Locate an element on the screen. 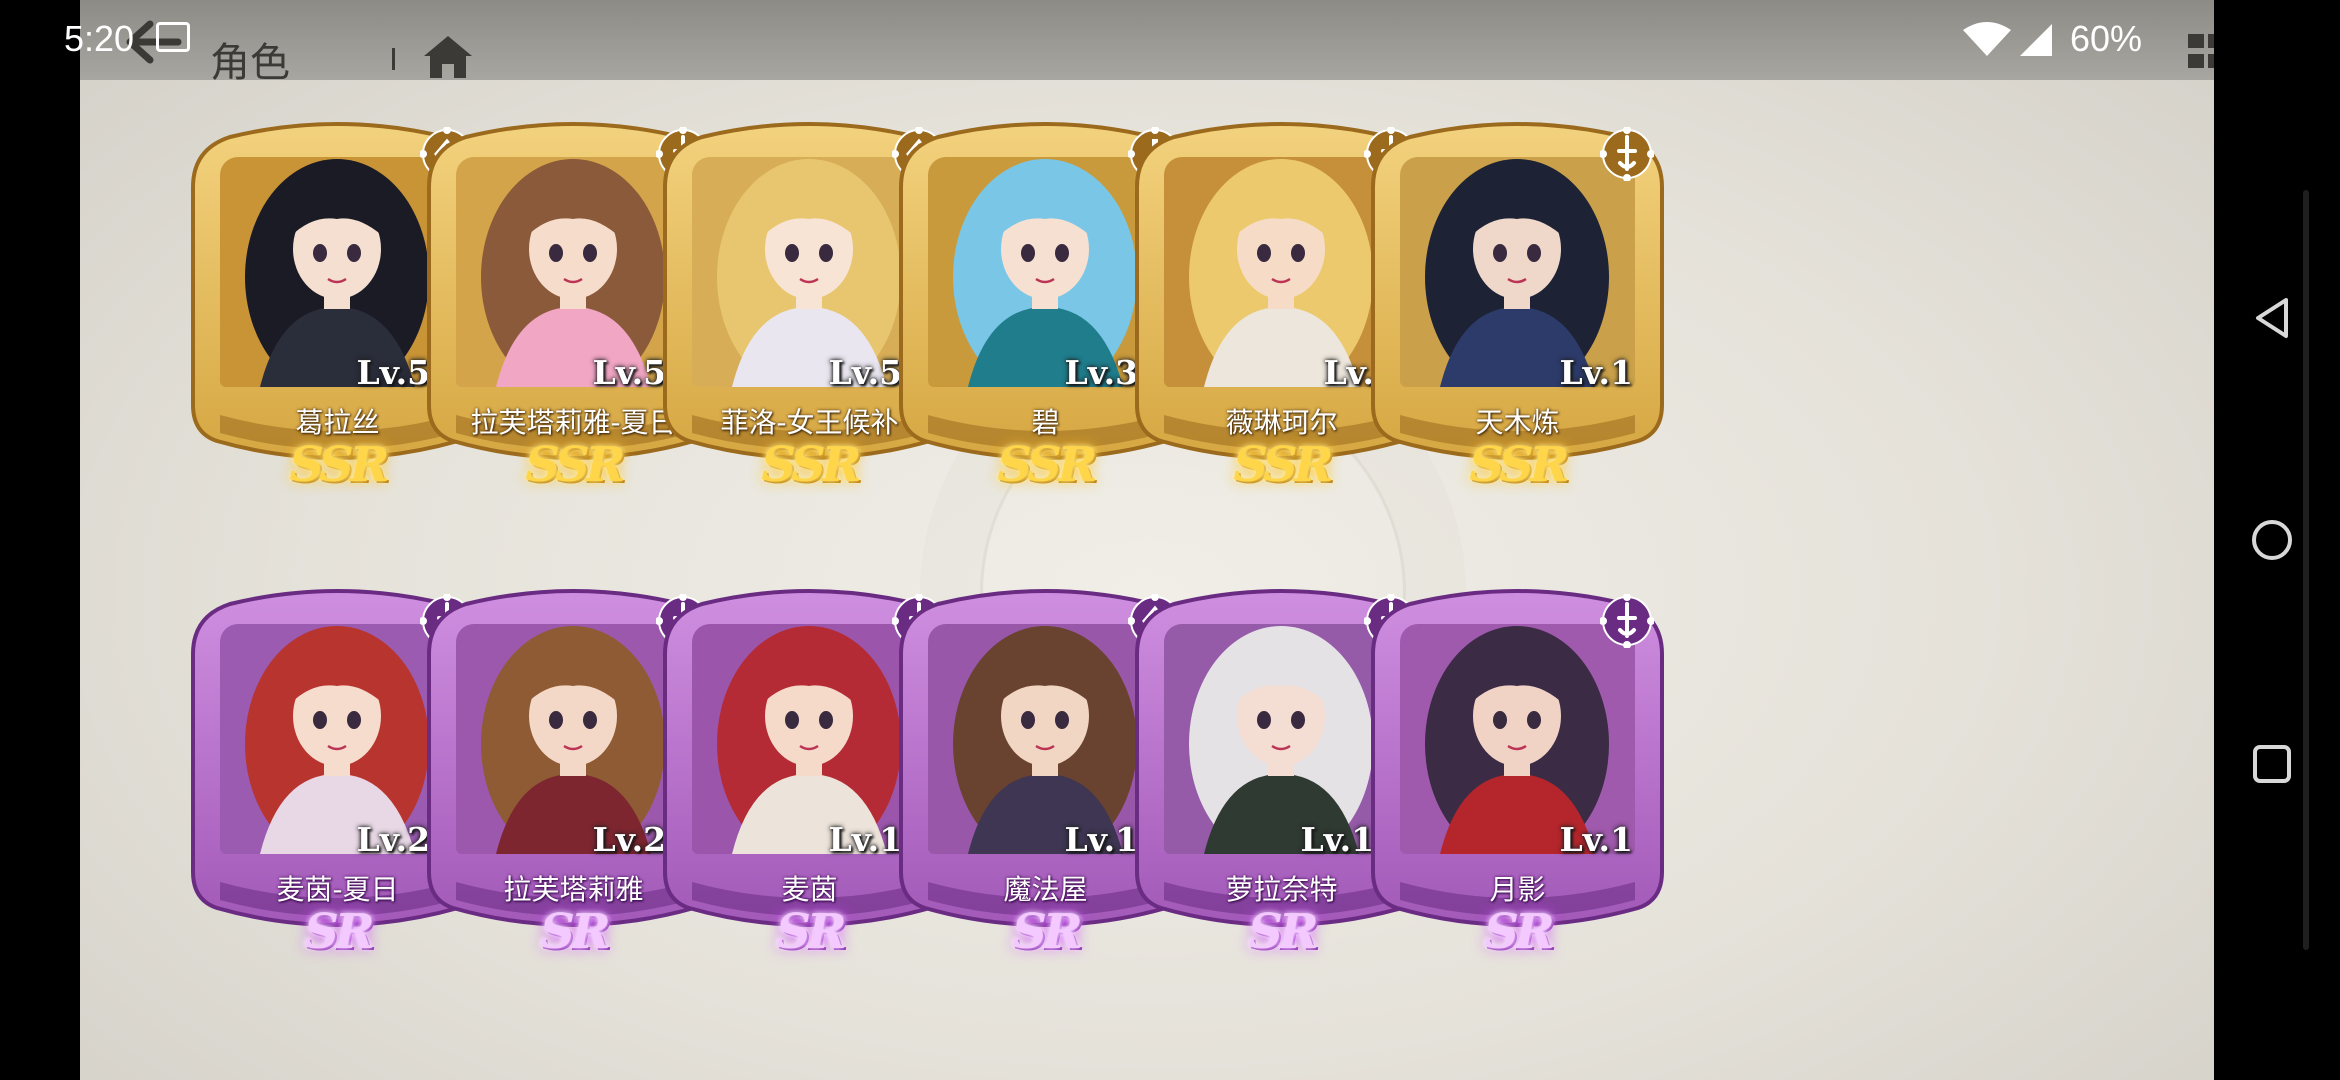 Image resolution: width=2340 pixels, height=1080 pixels. scrollbar is located at coordinates (2306, 570).